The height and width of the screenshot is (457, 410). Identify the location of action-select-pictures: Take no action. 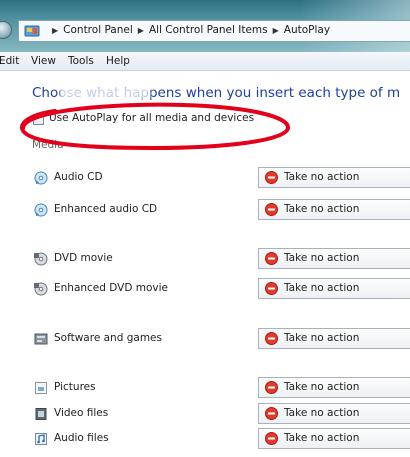
(334, 387).